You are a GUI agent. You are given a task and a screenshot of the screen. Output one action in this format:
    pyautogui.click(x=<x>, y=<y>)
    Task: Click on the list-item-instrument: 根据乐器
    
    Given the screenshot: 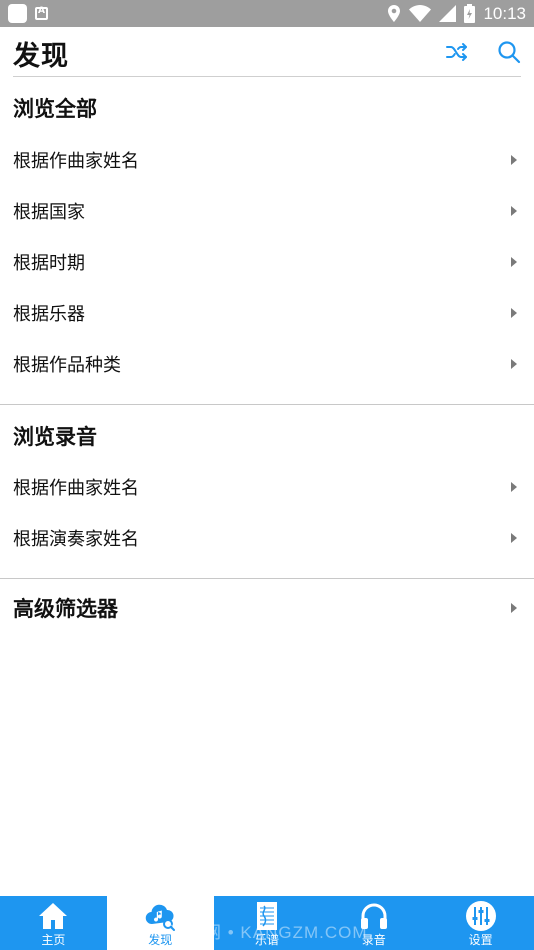 What is the action you would take?
    pyautogui.click(x=267, y=313)
    